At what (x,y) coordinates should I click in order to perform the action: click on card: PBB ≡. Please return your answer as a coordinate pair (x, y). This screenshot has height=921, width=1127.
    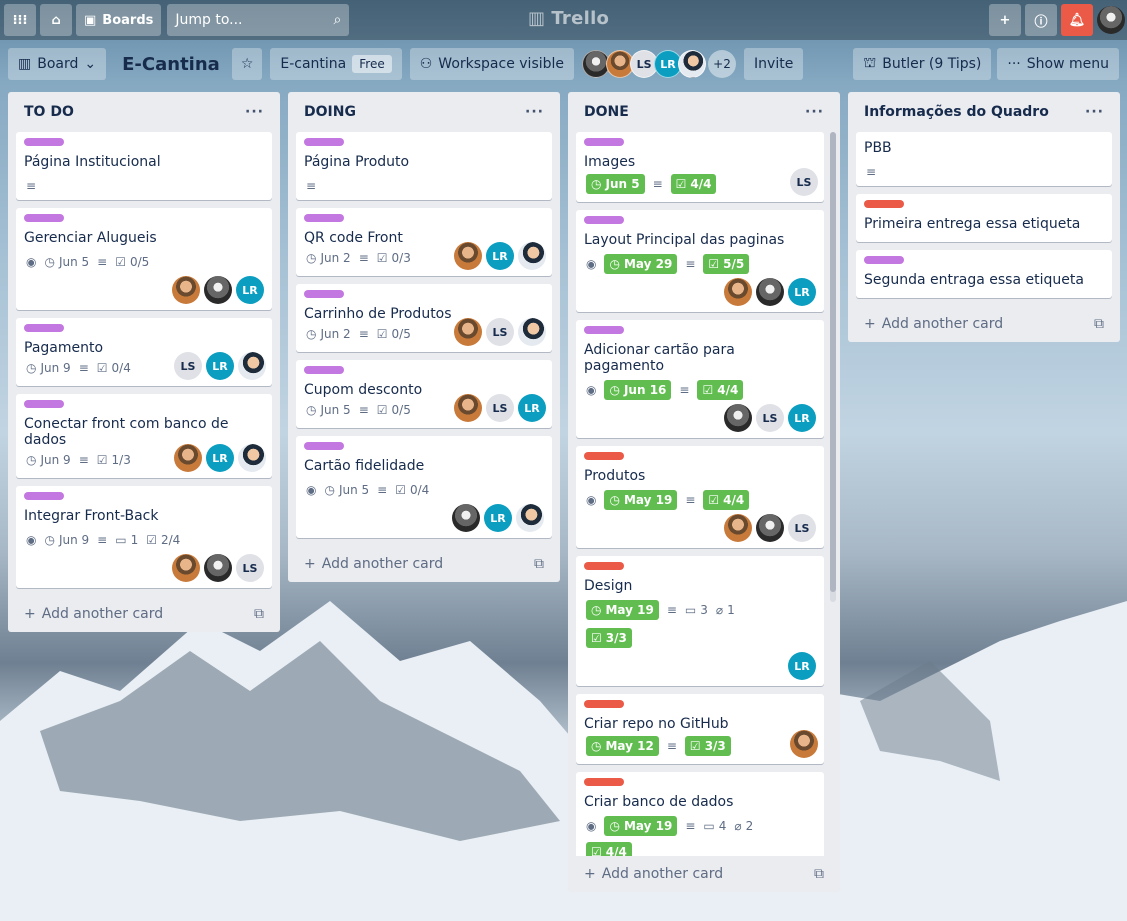
    Looking at the image, I should click on (984, 159).